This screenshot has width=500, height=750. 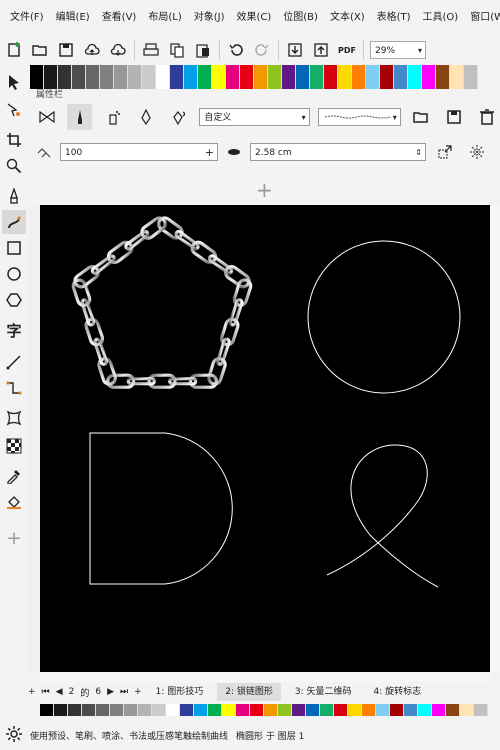 What do you see at coordinates (32, 692) in the screenshot?
I see `add-page-icon: +` at bounding box center [32, 692].